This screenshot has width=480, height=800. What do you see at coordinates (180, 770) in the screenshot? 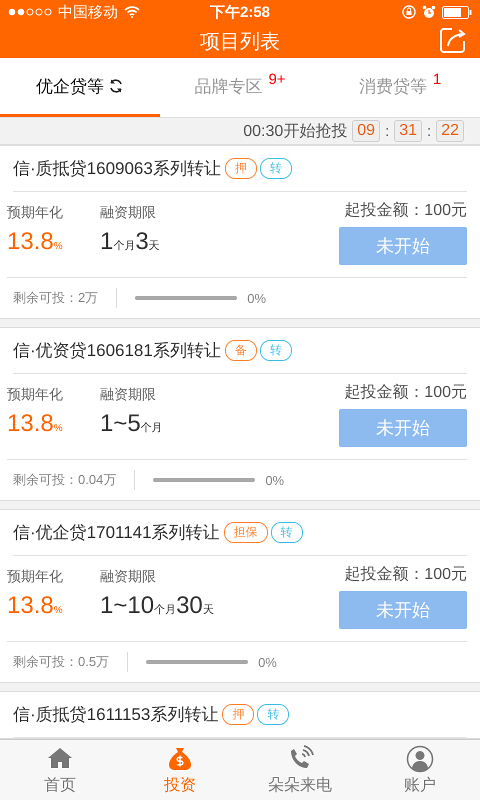
I see `tab-bar-item: 投资` at bounding box center [180, 770].